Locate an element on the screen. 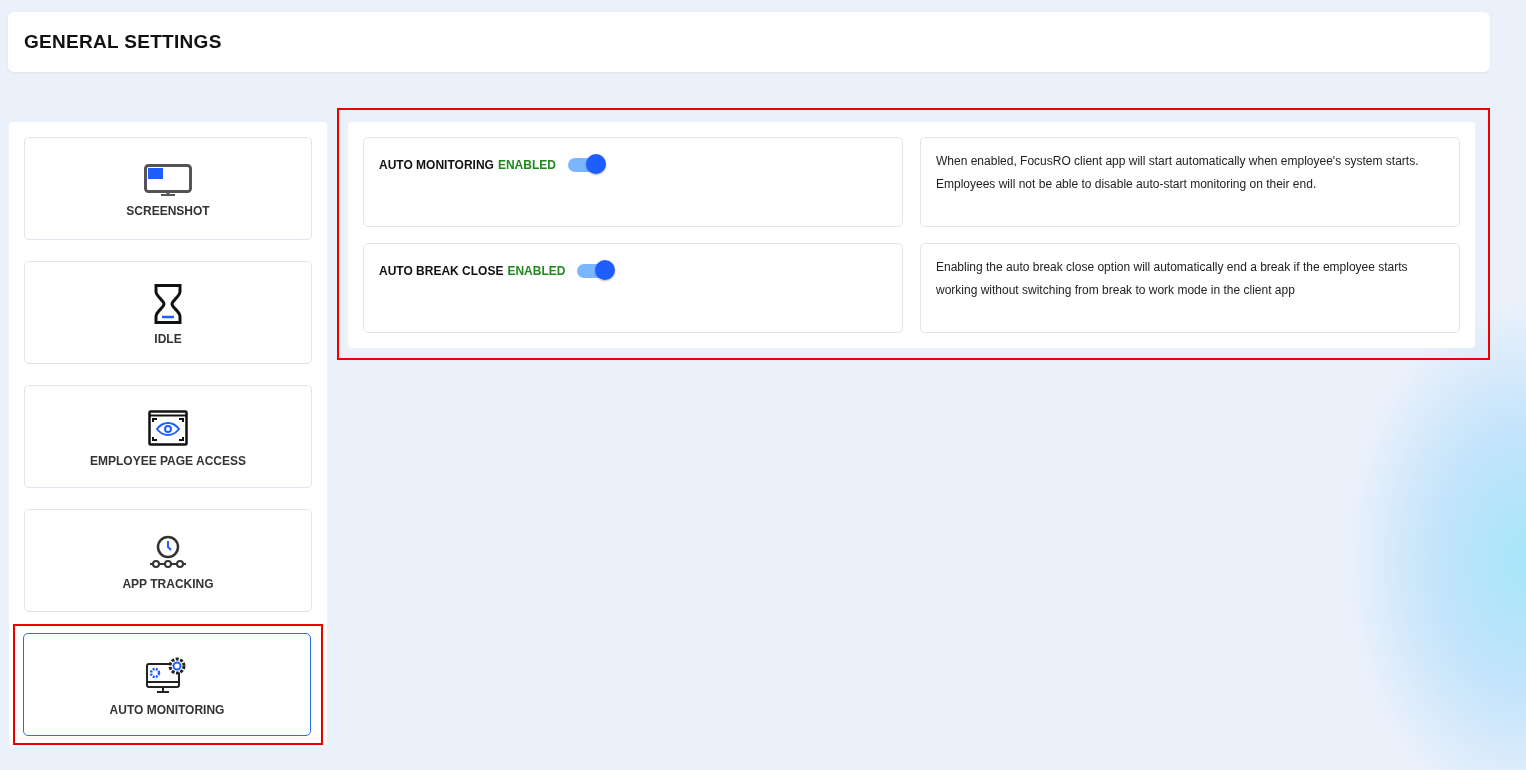 The image size is (1526, 770). monitor-icon is located at coordinates (168, 179).